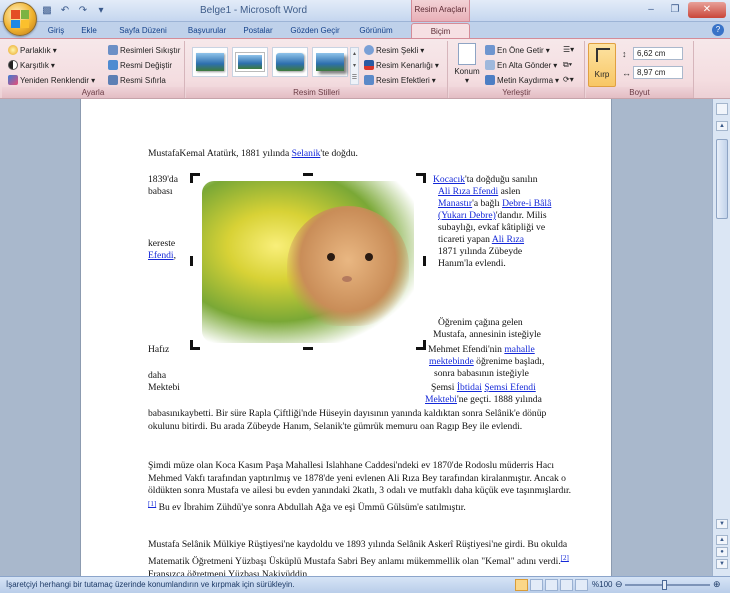  I want to click on contrast-icon, so click(13, 65).